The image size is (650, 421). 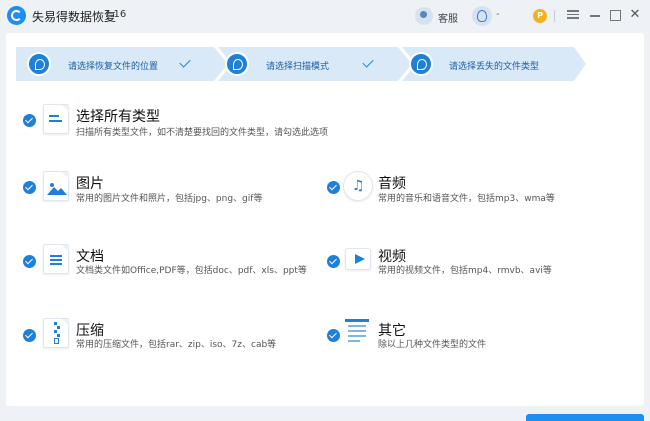 What do you see at coordinates (56, 259) in the screenshot?
I see `document-icon` at bounding box center [56, 259].